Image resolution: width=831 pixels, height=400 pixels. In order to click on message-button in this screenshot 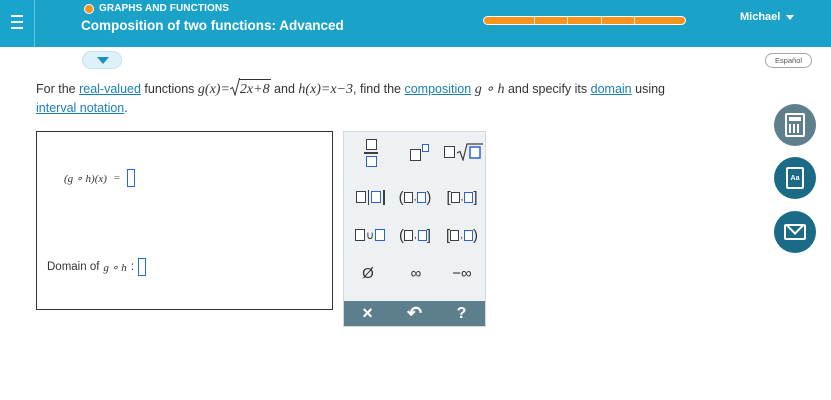, I will do `click(795, 232)`.